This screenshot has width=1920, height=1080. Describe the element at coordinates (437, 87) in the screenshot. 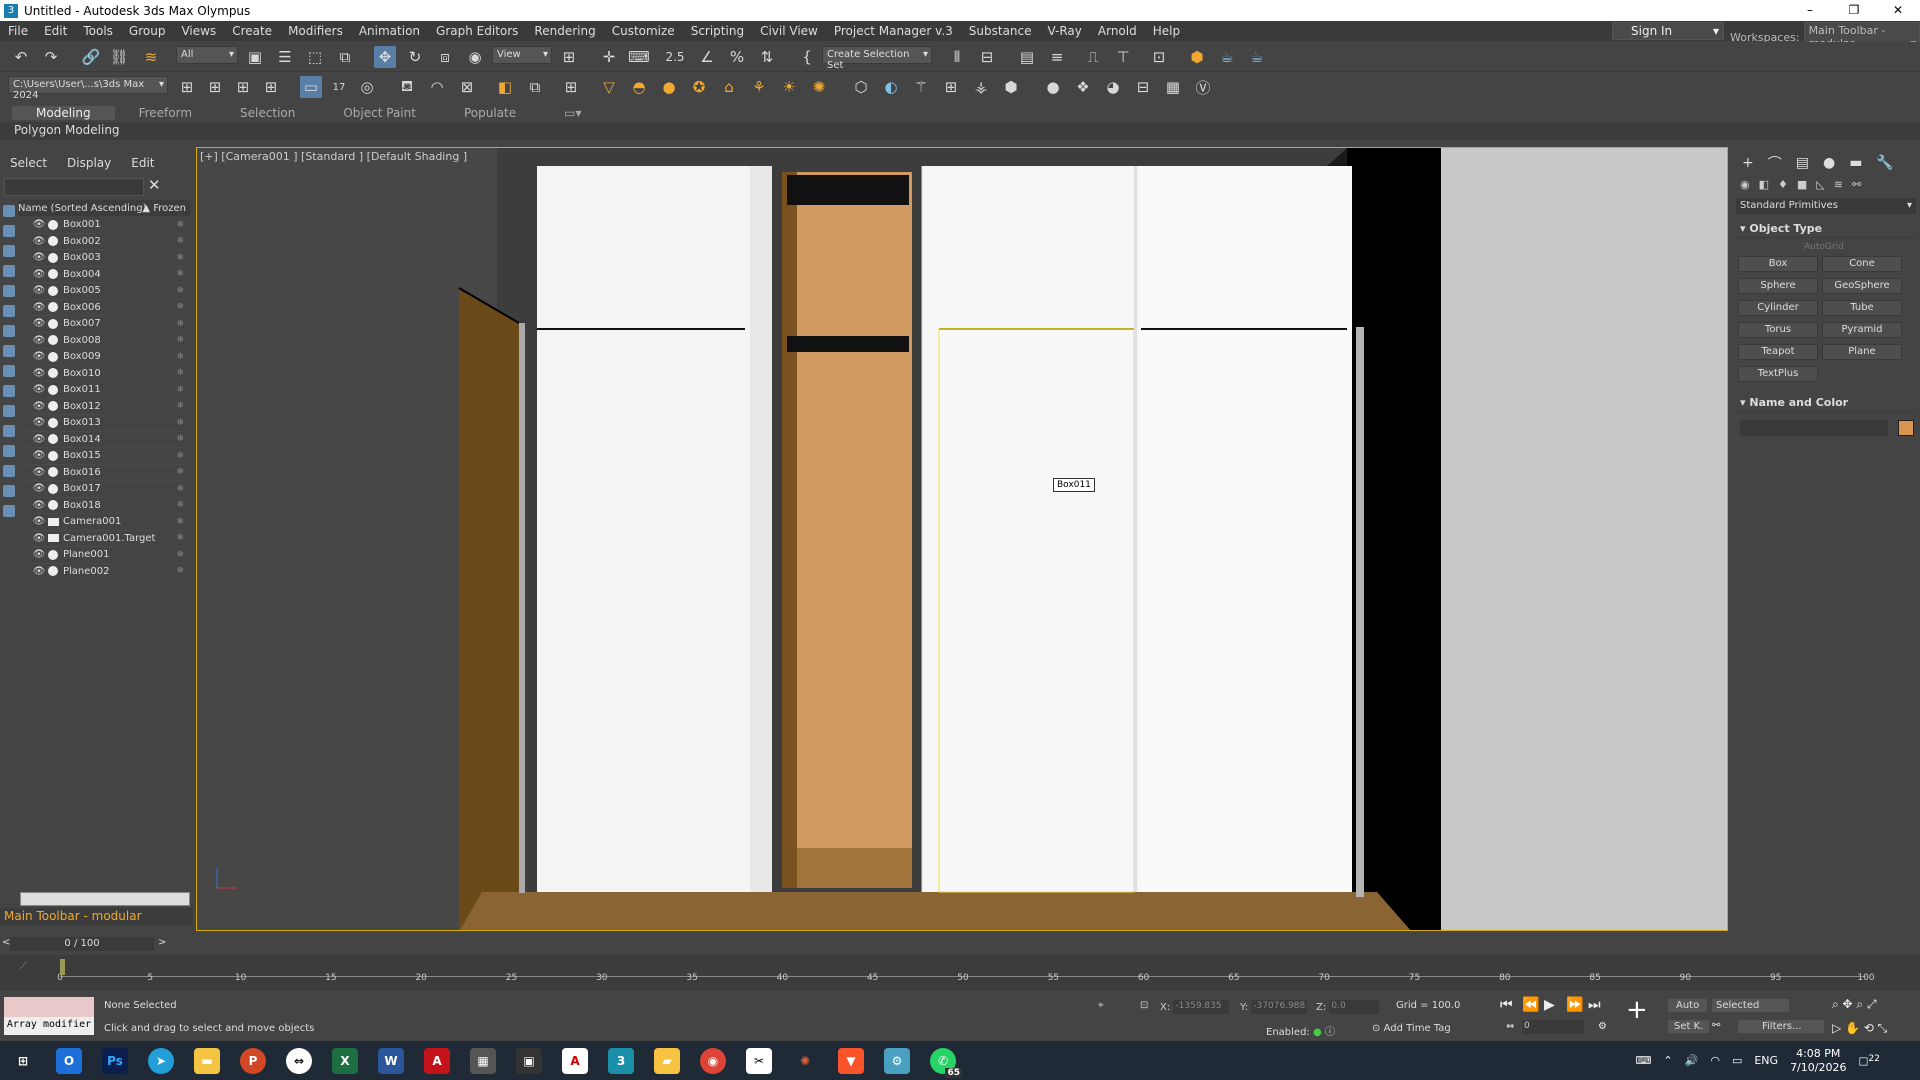

I see `shape-icon: ◠` at that location.